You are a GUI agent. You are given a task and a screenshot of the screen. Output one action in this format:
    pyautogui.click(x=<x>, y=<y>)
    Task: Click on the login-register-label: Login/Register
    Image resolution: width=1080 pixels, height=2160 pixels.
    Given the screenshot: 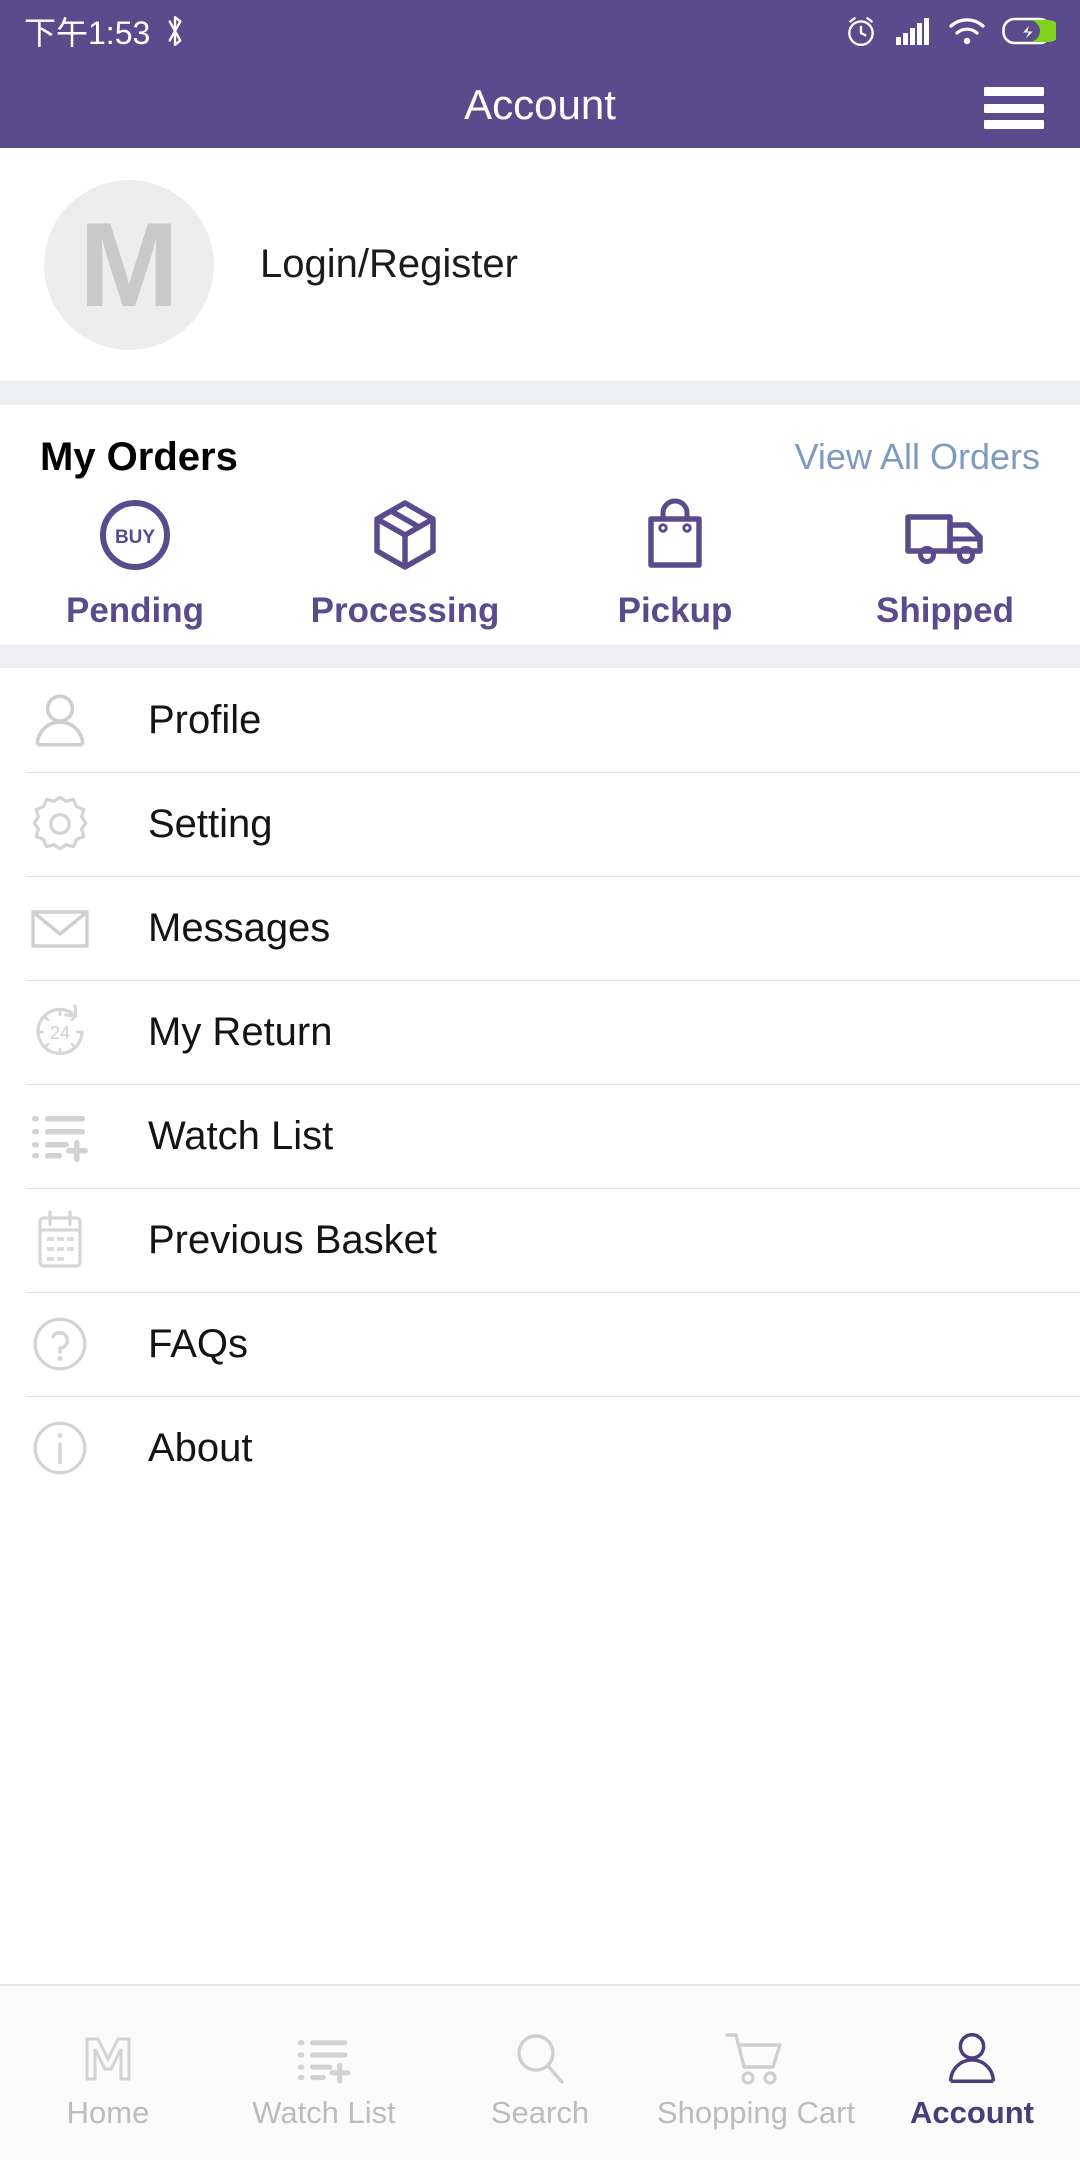 What is the action you would take?
    pyautogui.click(x=389, y=264)
    